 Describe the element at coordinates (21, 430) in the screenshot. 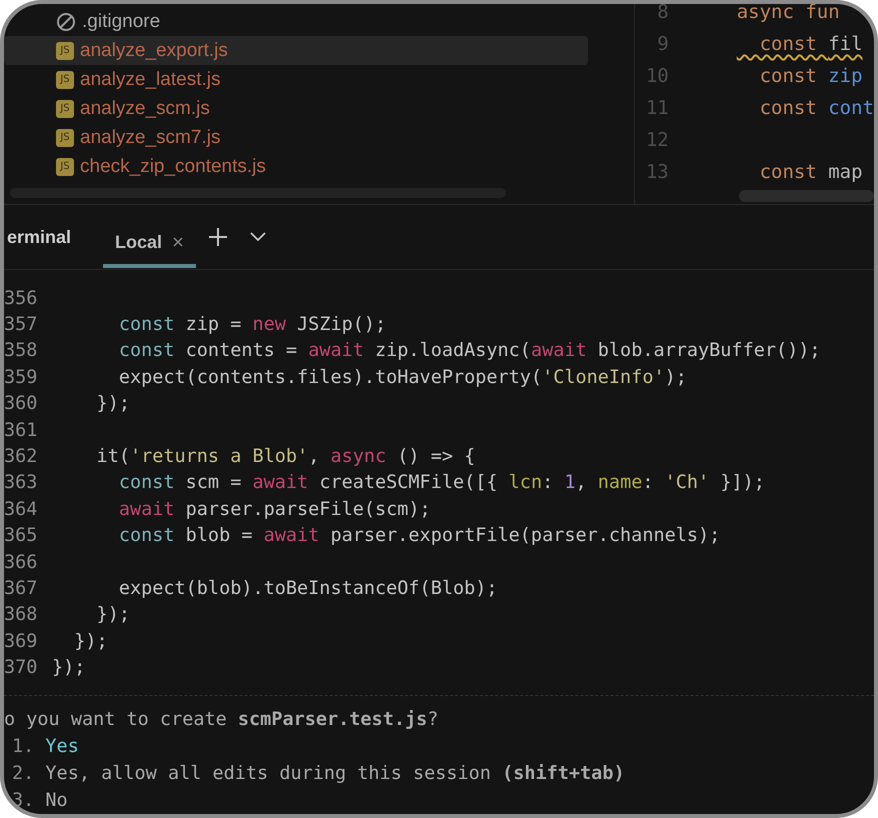

I see `line-number: 361` at that location.